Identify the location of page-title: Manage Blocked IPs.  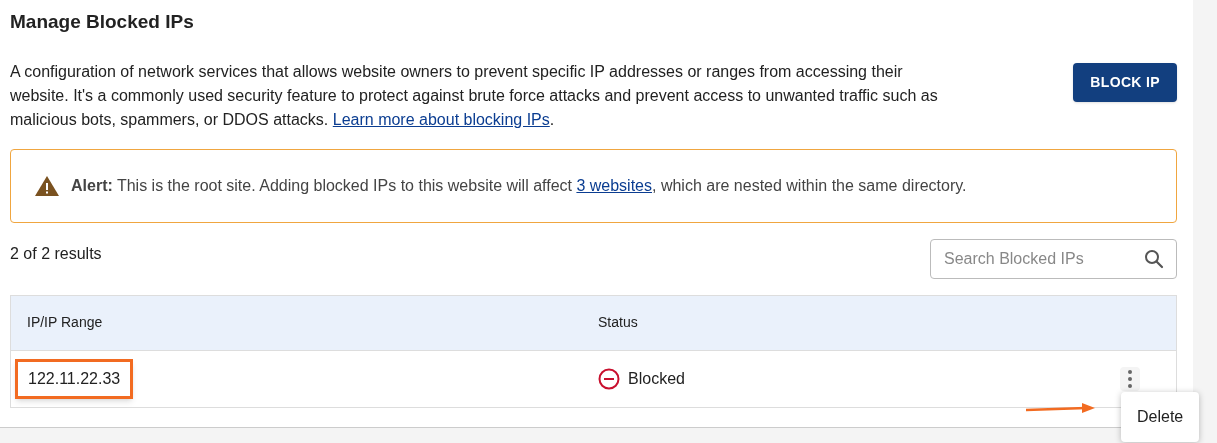
(102, 22).